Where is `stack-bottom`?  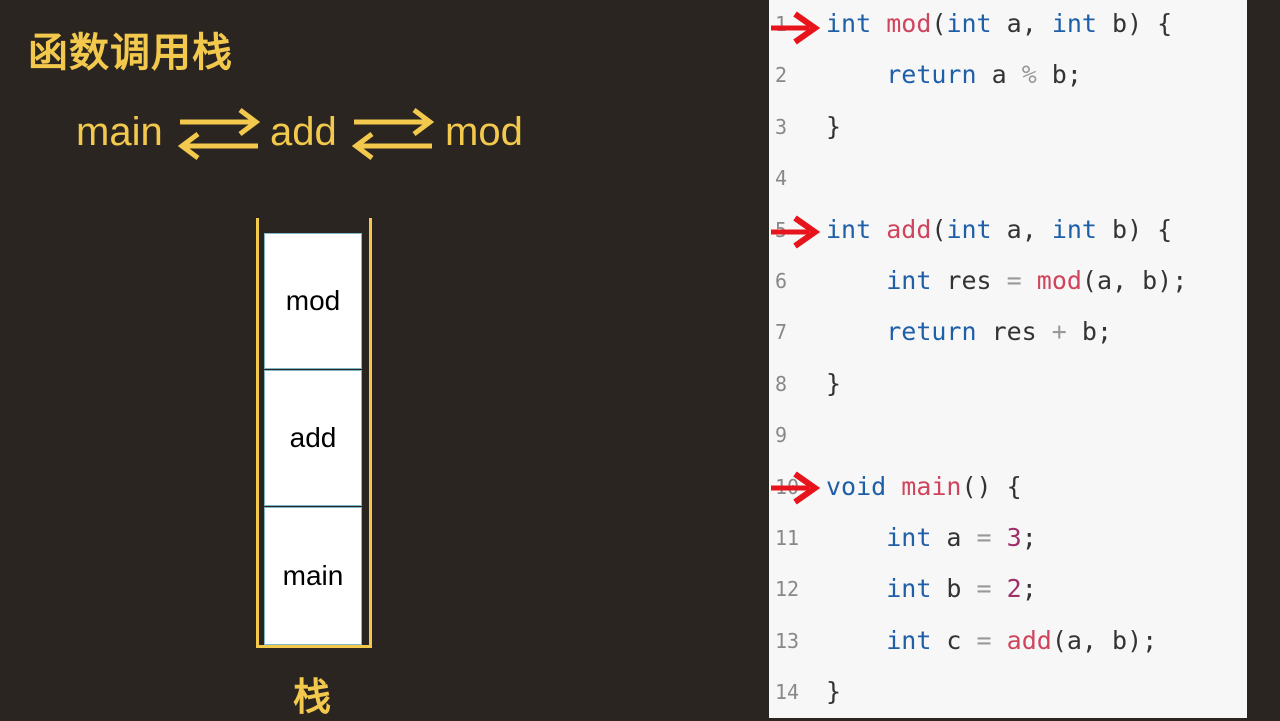 stack-bottom is located at coordinates (314, 646).